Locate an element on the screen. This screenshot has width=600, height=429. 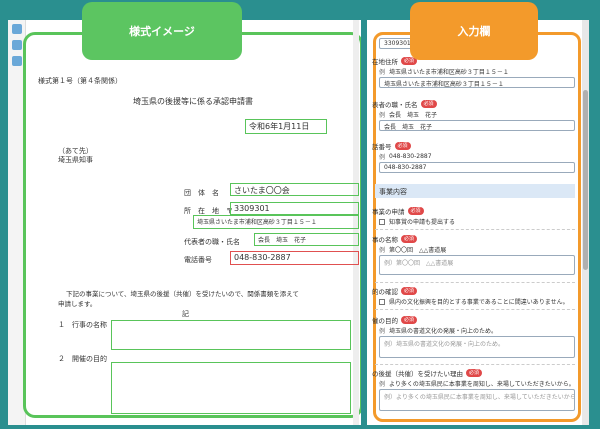
purpose-row: 埼玉県の書道文化の発展・向上のため。 is located at coordinates (443, 331).